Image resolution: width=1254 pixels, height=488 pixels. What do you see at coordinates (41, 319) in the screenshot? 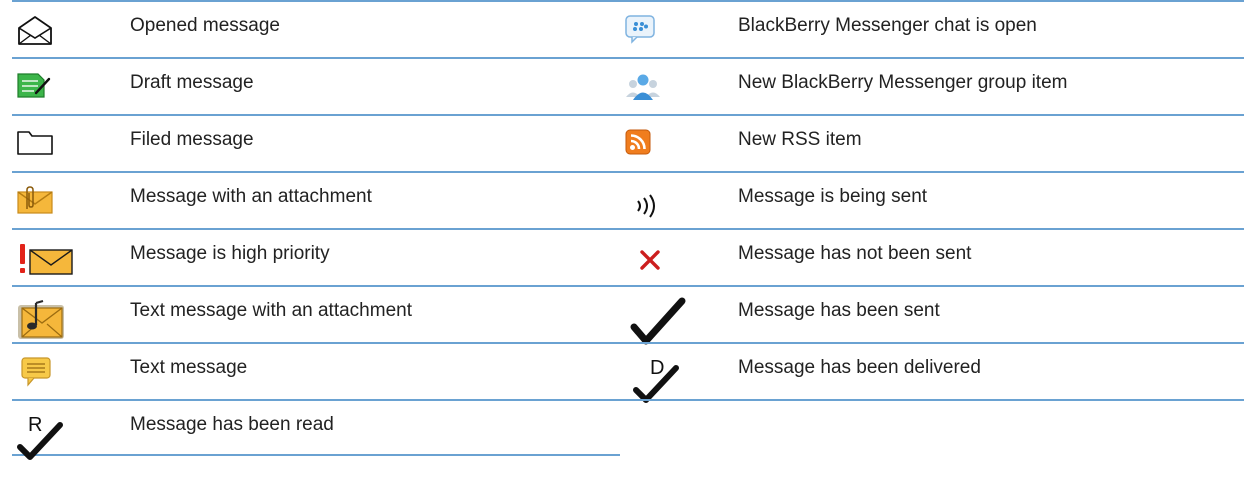
I see `text-message-attachment-icon` at bounding box center [41, 319].